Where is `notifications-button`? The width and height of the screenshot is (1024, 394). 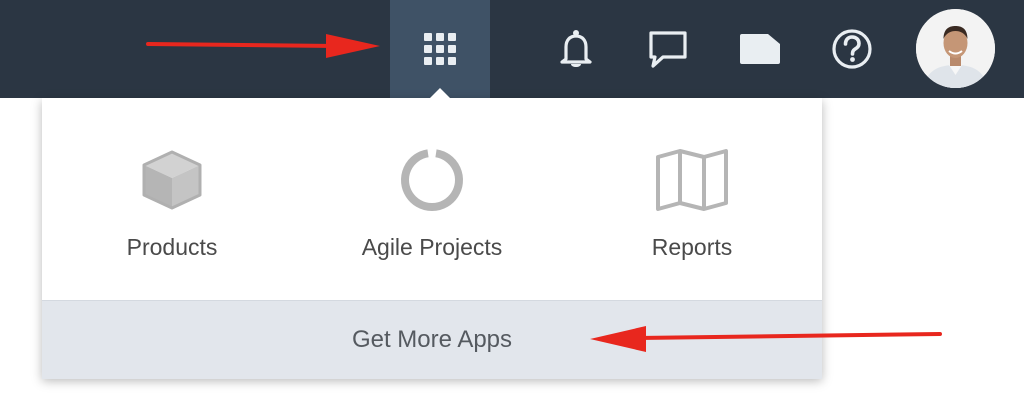 notifications-button is located at coordinates (576, 49).